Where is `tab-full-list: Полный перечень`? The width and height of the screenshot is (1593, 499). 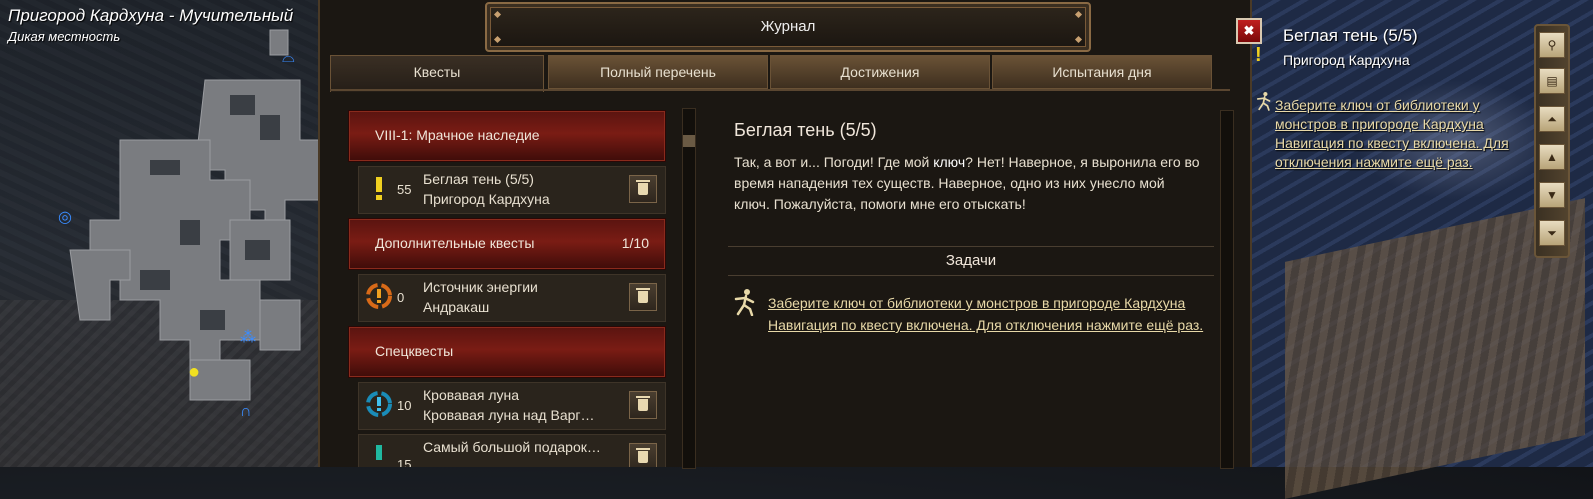
tab-full-list: Полный перечень is located at coordinates (658, 72).